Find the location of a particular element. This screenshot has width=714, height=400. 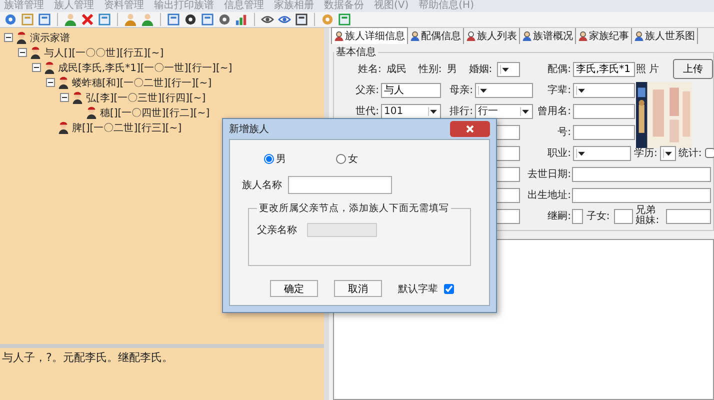

group-title: 基本信息 is located at coordinates (356, 52).